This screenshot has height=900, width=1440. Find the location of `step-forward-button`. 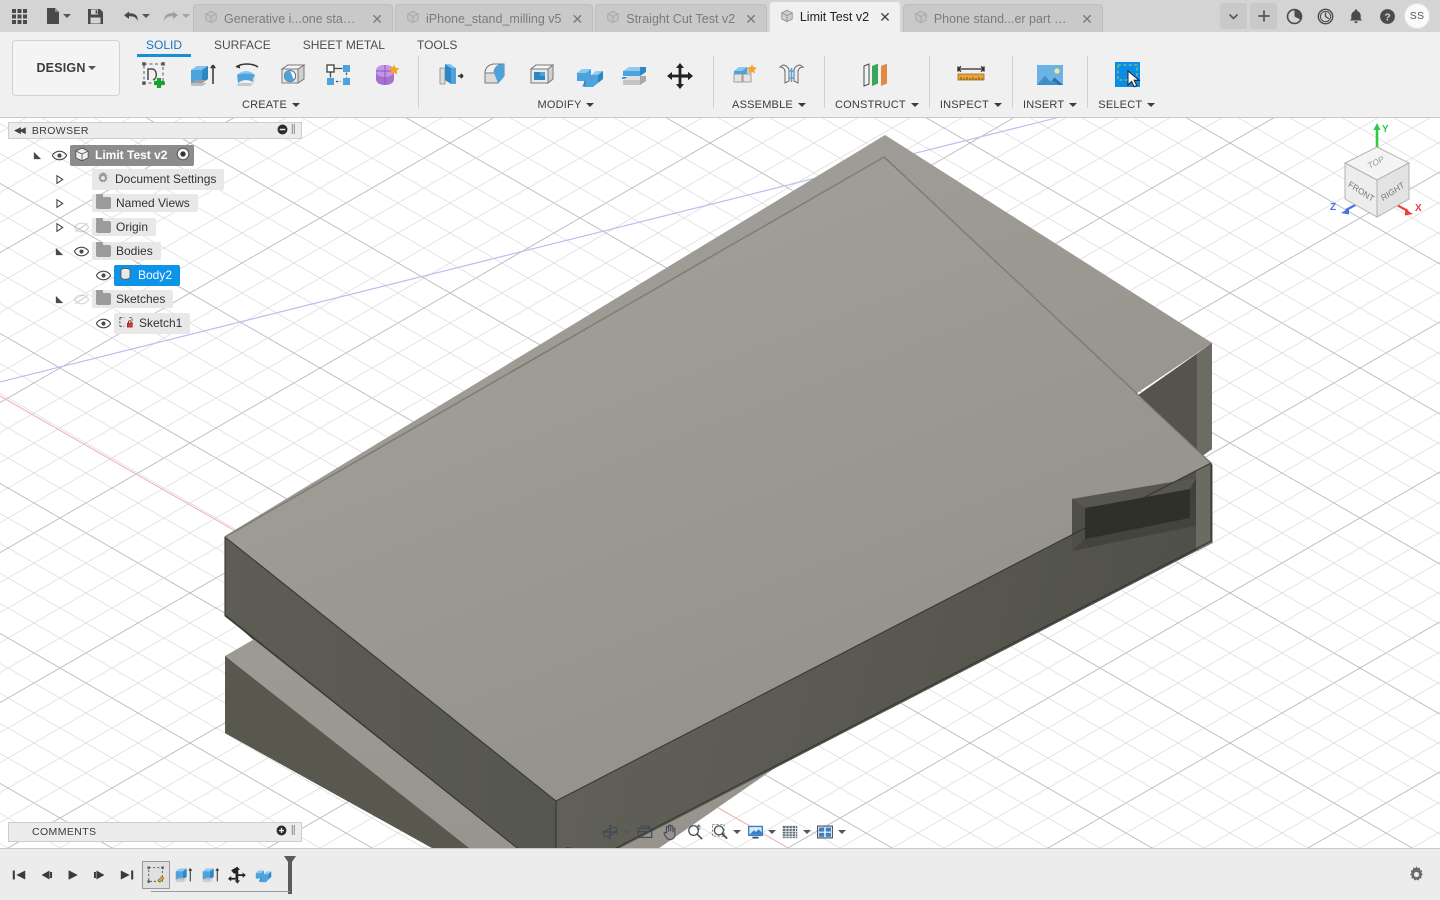

step-forward-button is located at coordinates (99, 875).